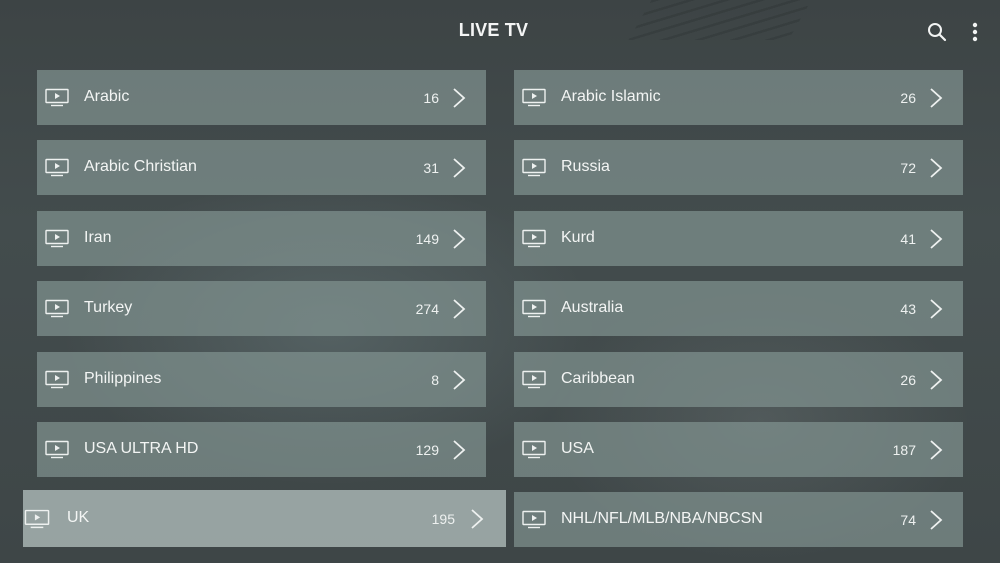 The width and height of the screenshot is (1000, 563). I want to click on category-item: NHL/NFL/MLB/NBA/NBCSN 74, so click(738, 519).